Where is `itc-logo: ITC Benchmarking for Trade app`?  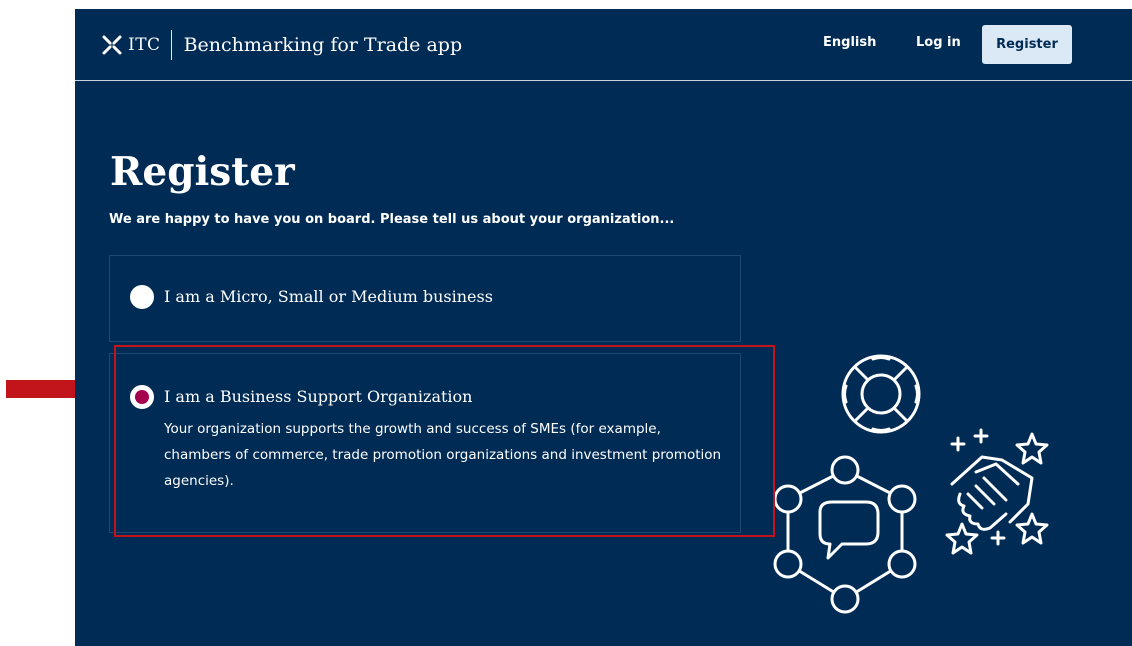
itc-logo: ITC Benchmarking for Trade app is located at coordinates (281, 45).